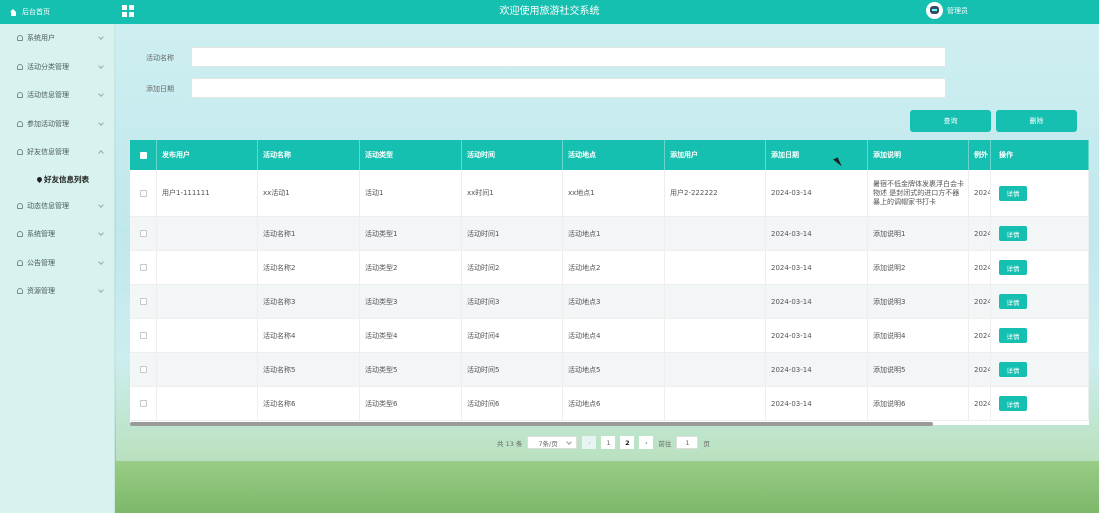 This screenshot has height=513, width=1099. I want to click on cell: xx时间1, so click(512, 193).